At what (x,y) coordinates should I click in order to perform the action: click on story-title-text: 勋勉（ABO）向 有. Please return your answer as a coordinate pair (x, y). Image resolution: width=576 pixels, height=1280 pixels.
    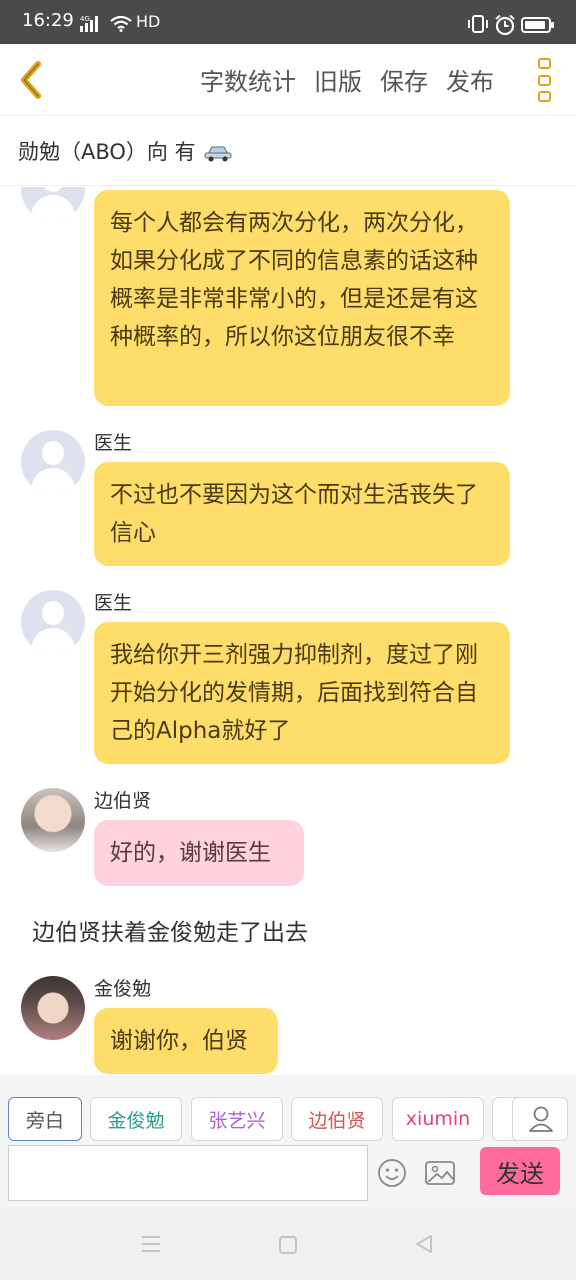
    Looking at the image, I should click on (107, 152).